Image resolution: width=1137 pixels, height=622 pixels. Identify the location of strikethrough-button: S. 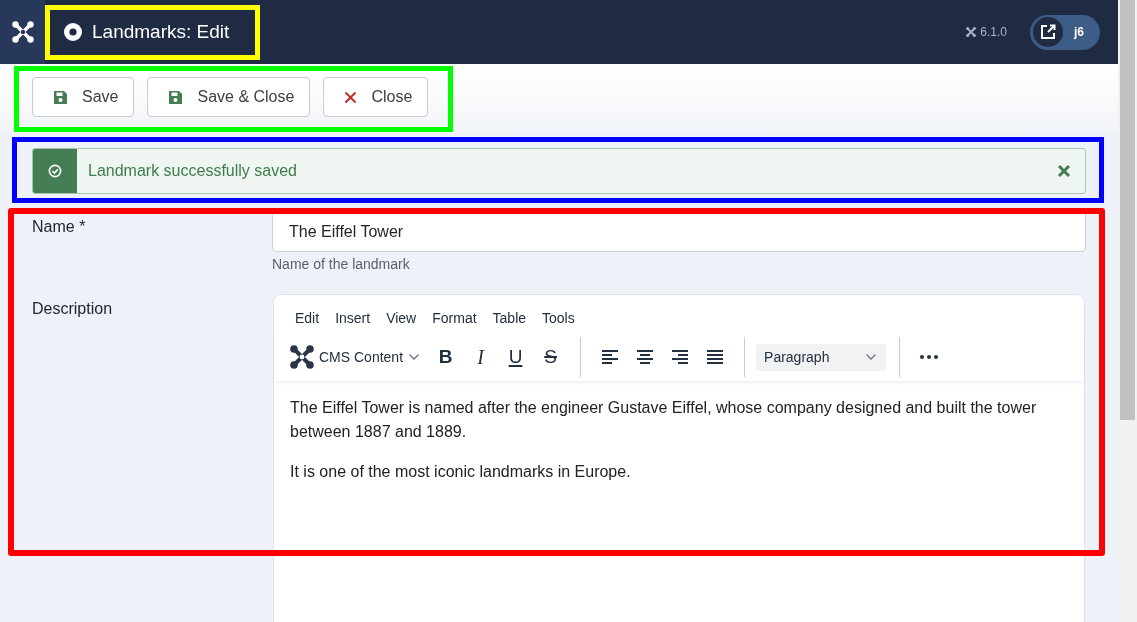
(550, 357).